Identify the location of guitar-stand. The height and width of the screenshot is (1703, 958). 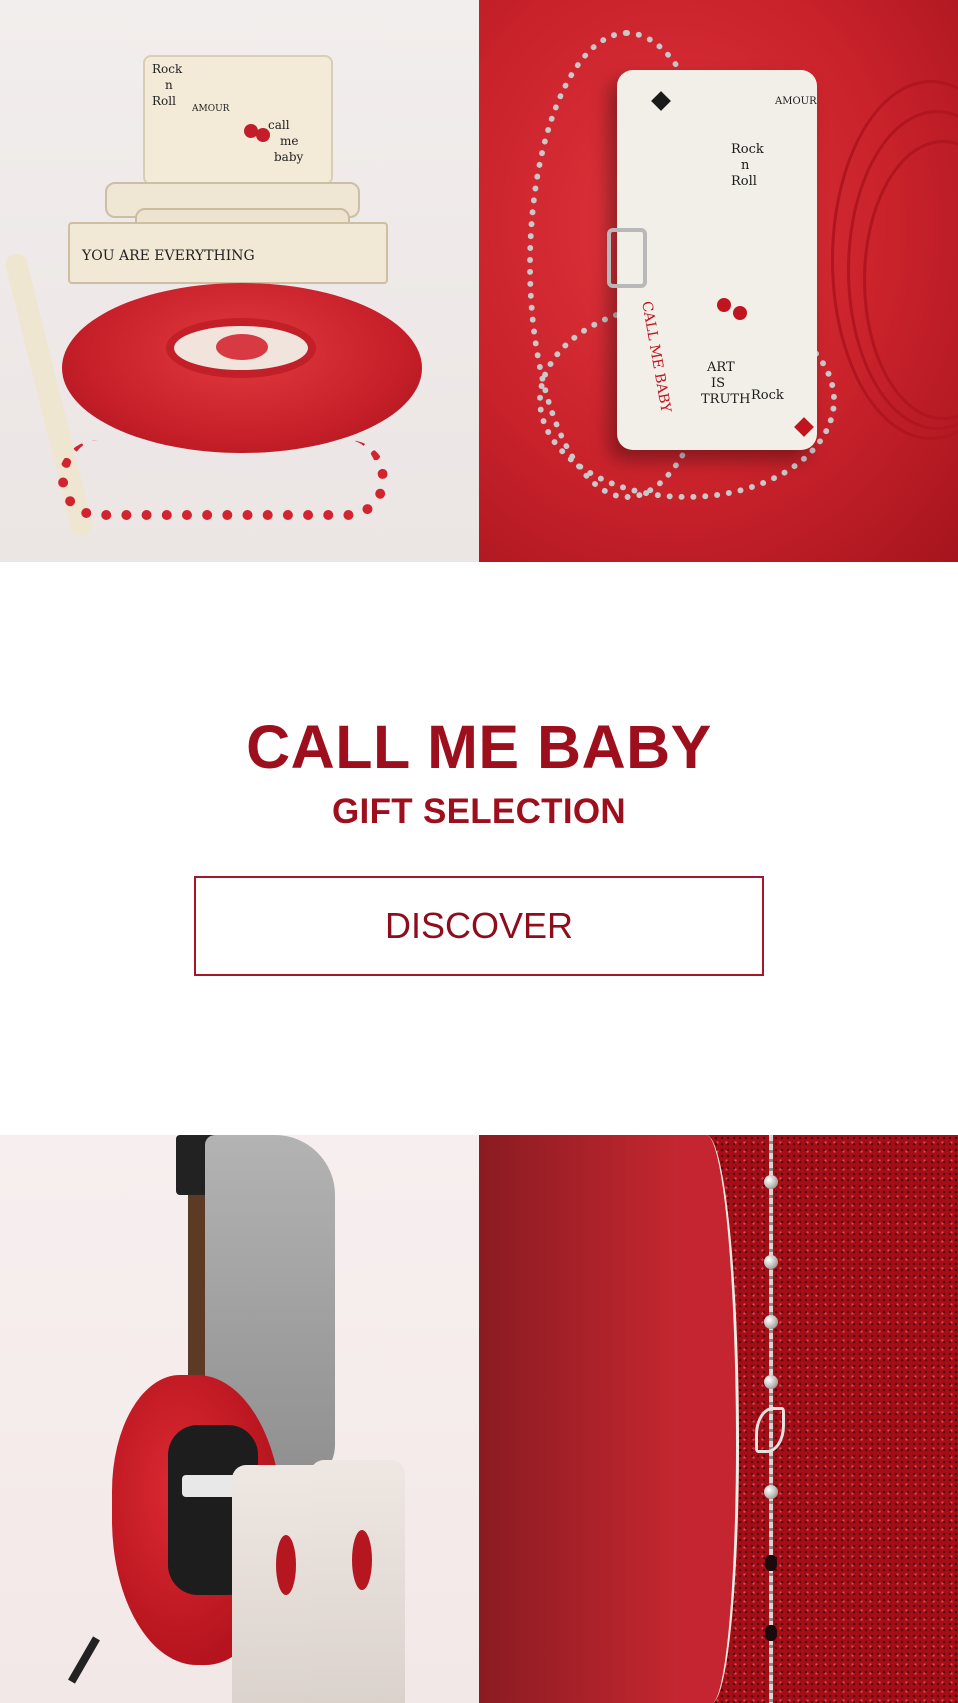
(84, 1660).